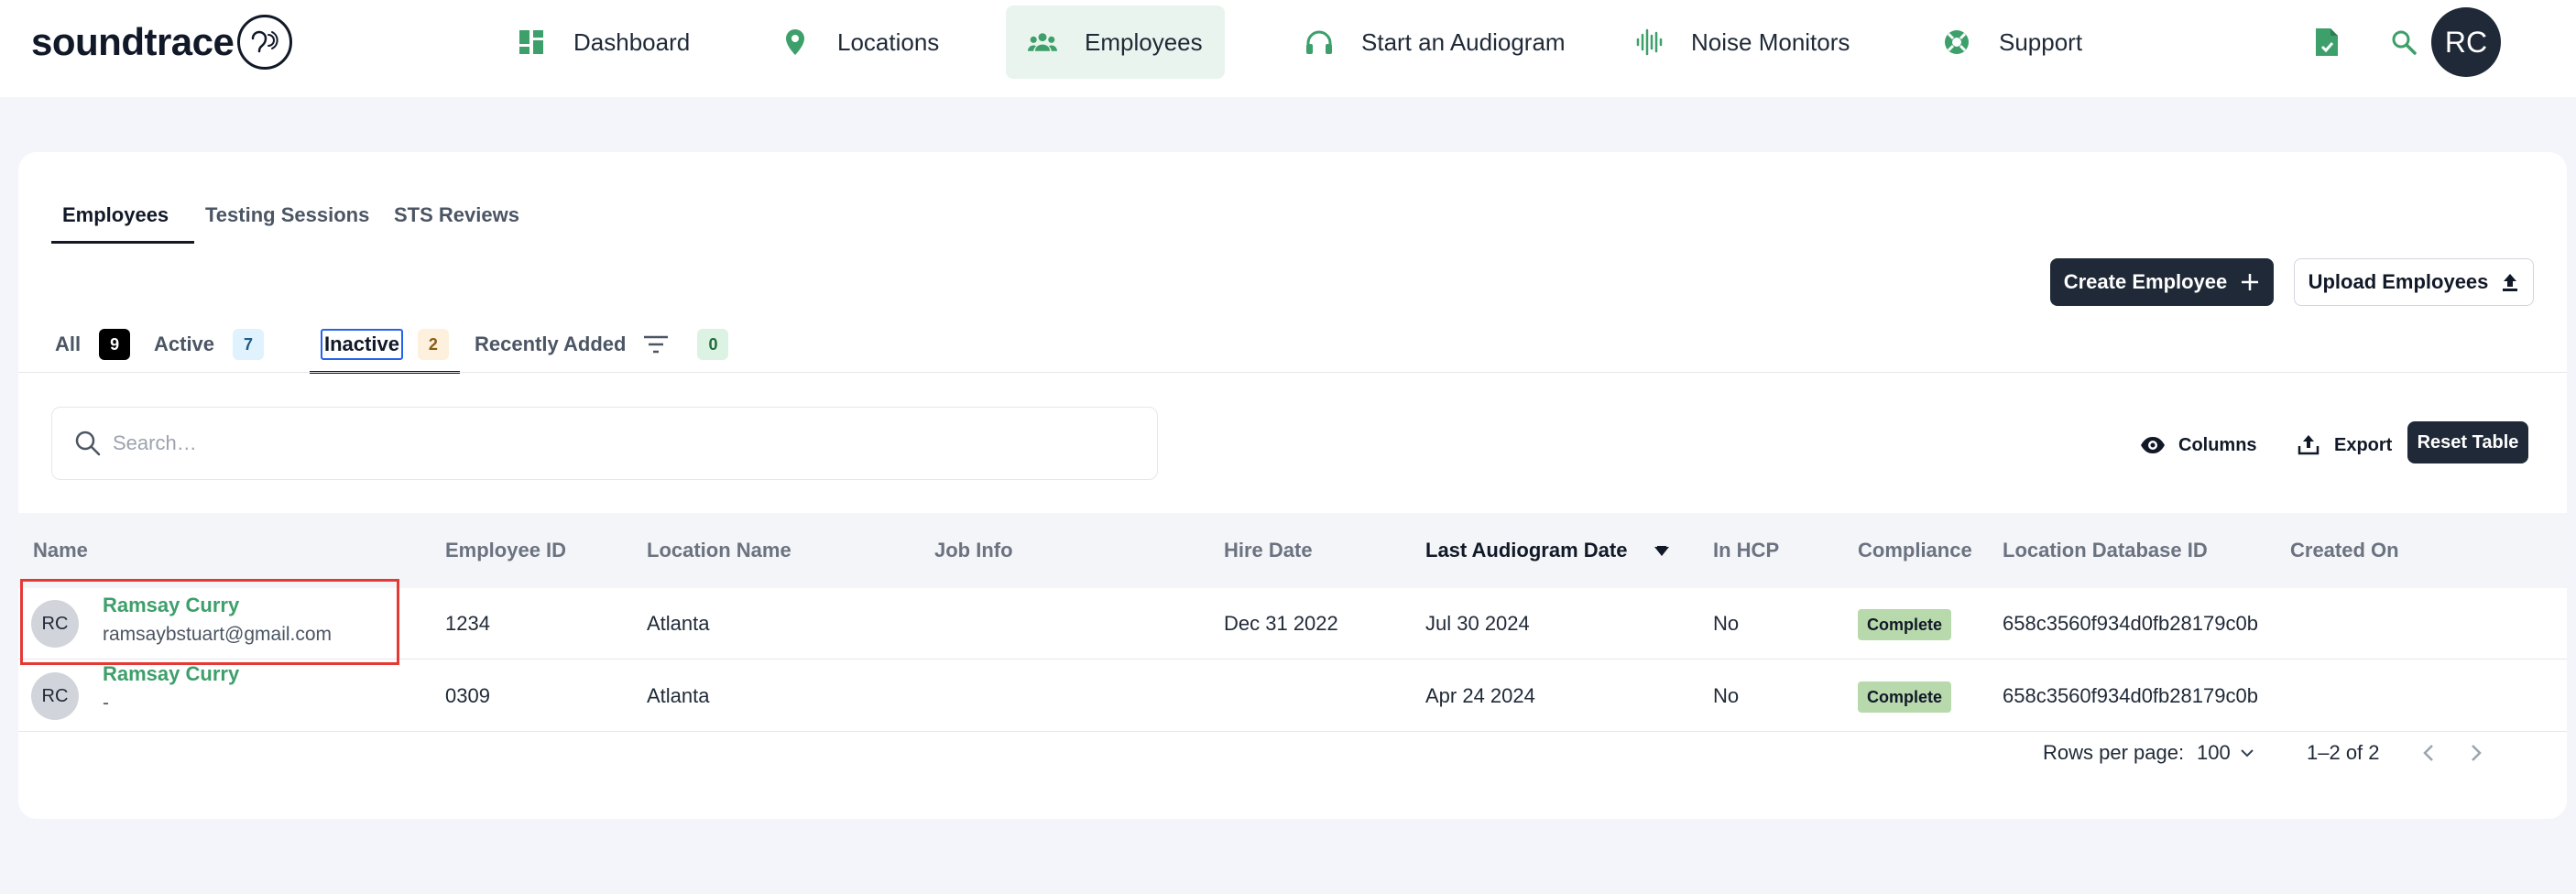 Image resolution: width=2576 pixels, height=894 pixels. Describe the element at coordinates (2466, 42) in the screenshot. I see `user-avatar: RC` at that location.